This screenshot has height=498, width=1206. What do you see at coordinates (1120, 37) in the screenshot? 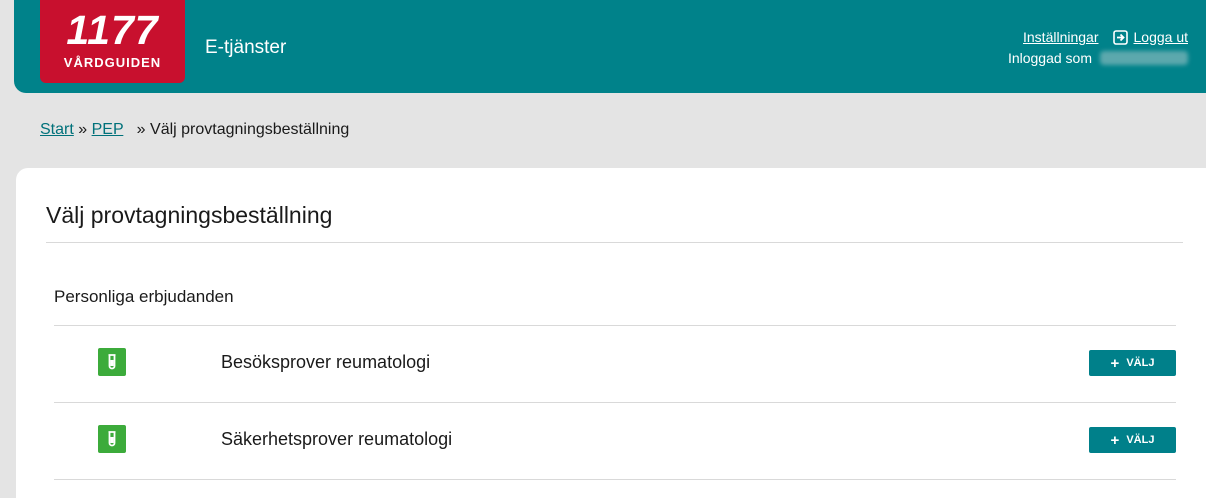
I see `logout-icon` at bounding box center [1120, 37].